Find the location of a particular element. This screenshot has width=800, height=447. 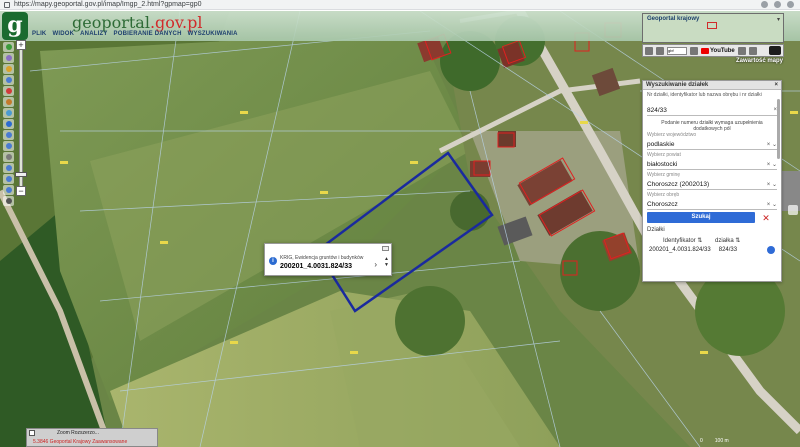

results-header: Identyfikator ⇅ działka ⇅ is located at coordinates (712, 240).